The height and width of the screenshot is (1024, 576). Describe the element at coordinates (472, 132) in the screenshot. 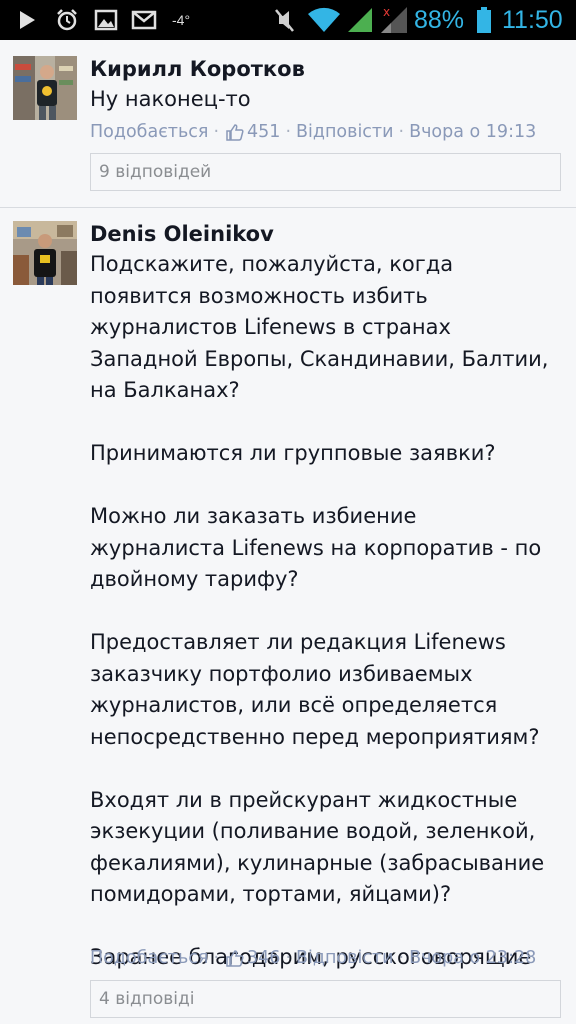

I see `comment-timestamp: Вчора о 19:13` at that location.